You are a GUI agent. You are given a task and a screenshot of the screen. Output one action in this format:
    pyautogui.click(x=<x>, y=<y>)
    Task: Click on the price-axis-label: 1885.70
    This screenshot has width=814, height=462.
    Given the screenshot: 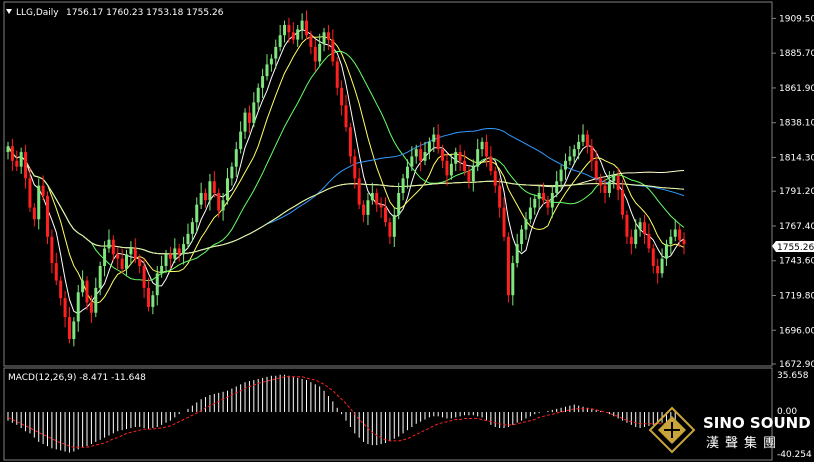 What is the action you would take?
    pyautogui.click(x=796, y=54)
    